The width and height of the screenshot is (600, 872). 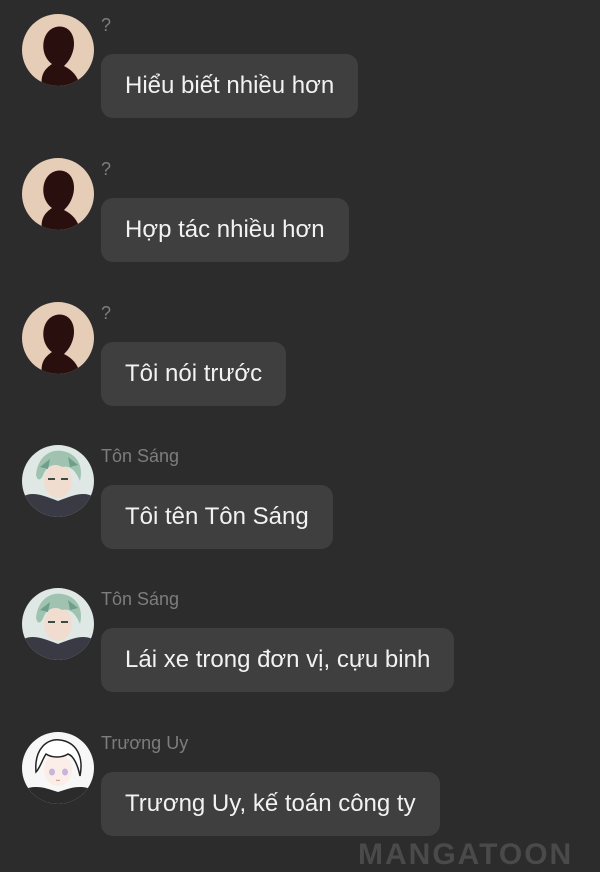 What do you see at coordinates (217, 517) in the screenshot?
I see `message-bubble: Tôi tên Tôn Sáng` at bounding box center [217, 517].